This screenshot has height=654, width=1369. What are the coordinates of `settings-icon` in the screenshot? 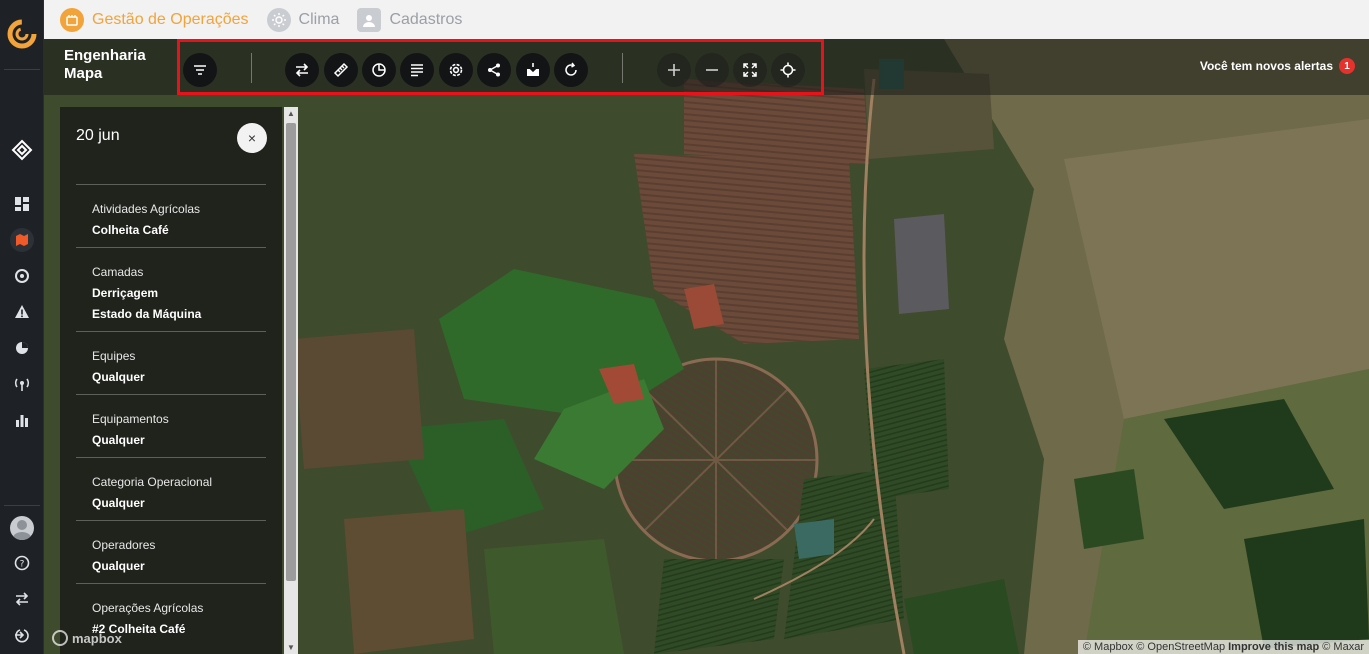 It's located at (456, 70).